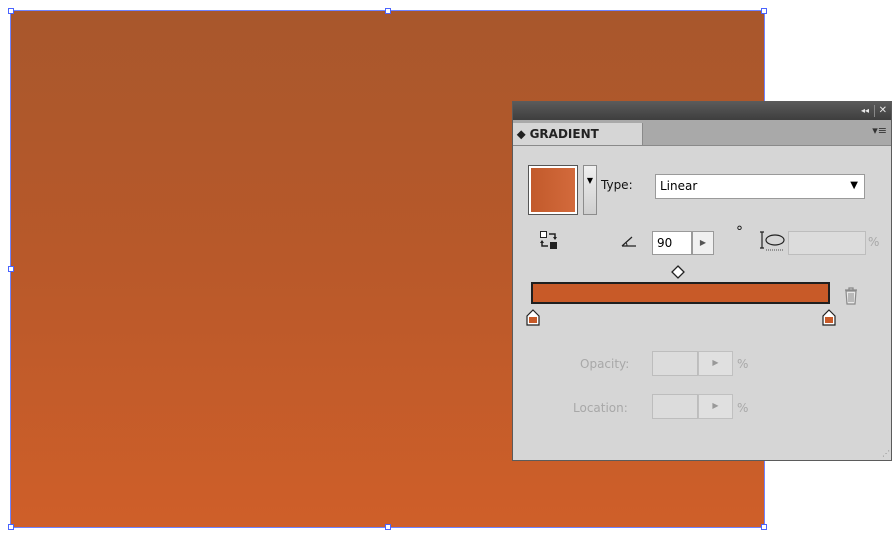  I want to click on aspect-ratio-icon, so click(772, 241).